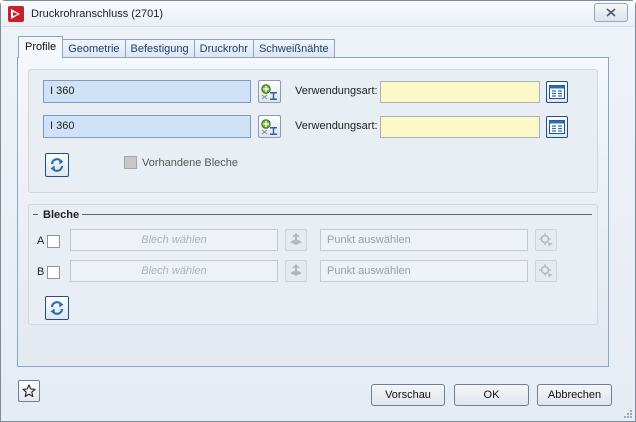 The height and width of the screenshot is (422, 636). I want to click on resize-grip-icon, so click(628, 414).